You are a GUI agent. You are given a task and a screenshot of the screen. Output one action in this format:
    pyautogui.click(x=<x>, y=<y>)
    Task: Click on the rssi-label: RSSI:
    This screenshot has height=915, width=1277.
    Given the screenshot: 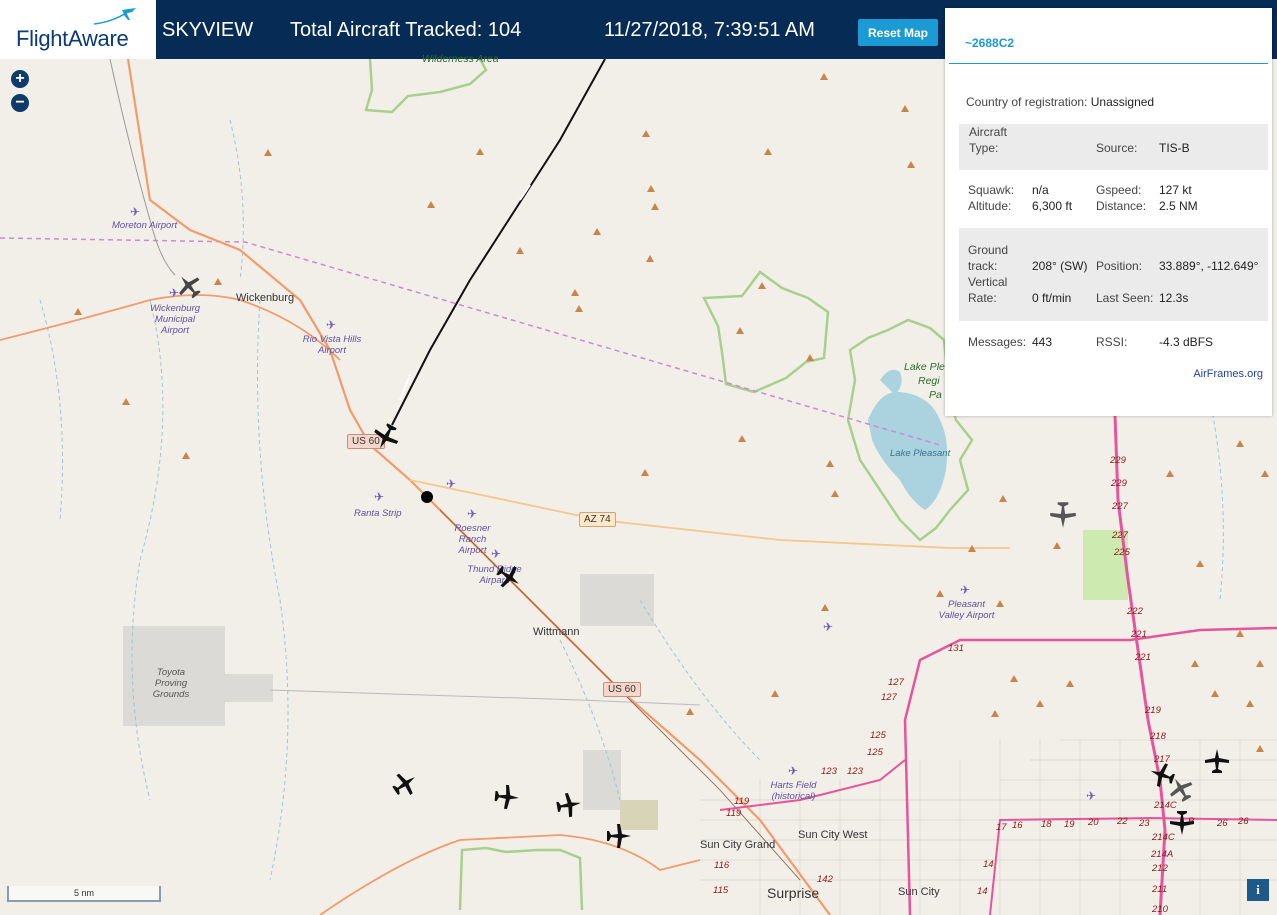 What is the action you would take?
    pyautogui.click(x=1112, y=342)
    